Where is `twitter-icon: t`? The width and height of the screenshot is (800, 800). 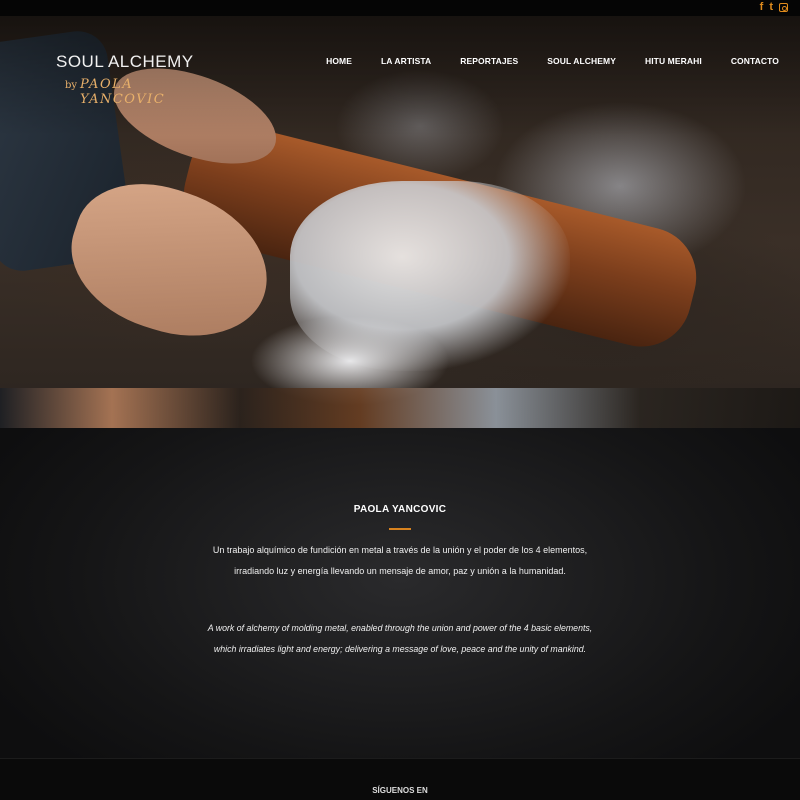
twitter-icon: t is located at coordinates (771, 7).